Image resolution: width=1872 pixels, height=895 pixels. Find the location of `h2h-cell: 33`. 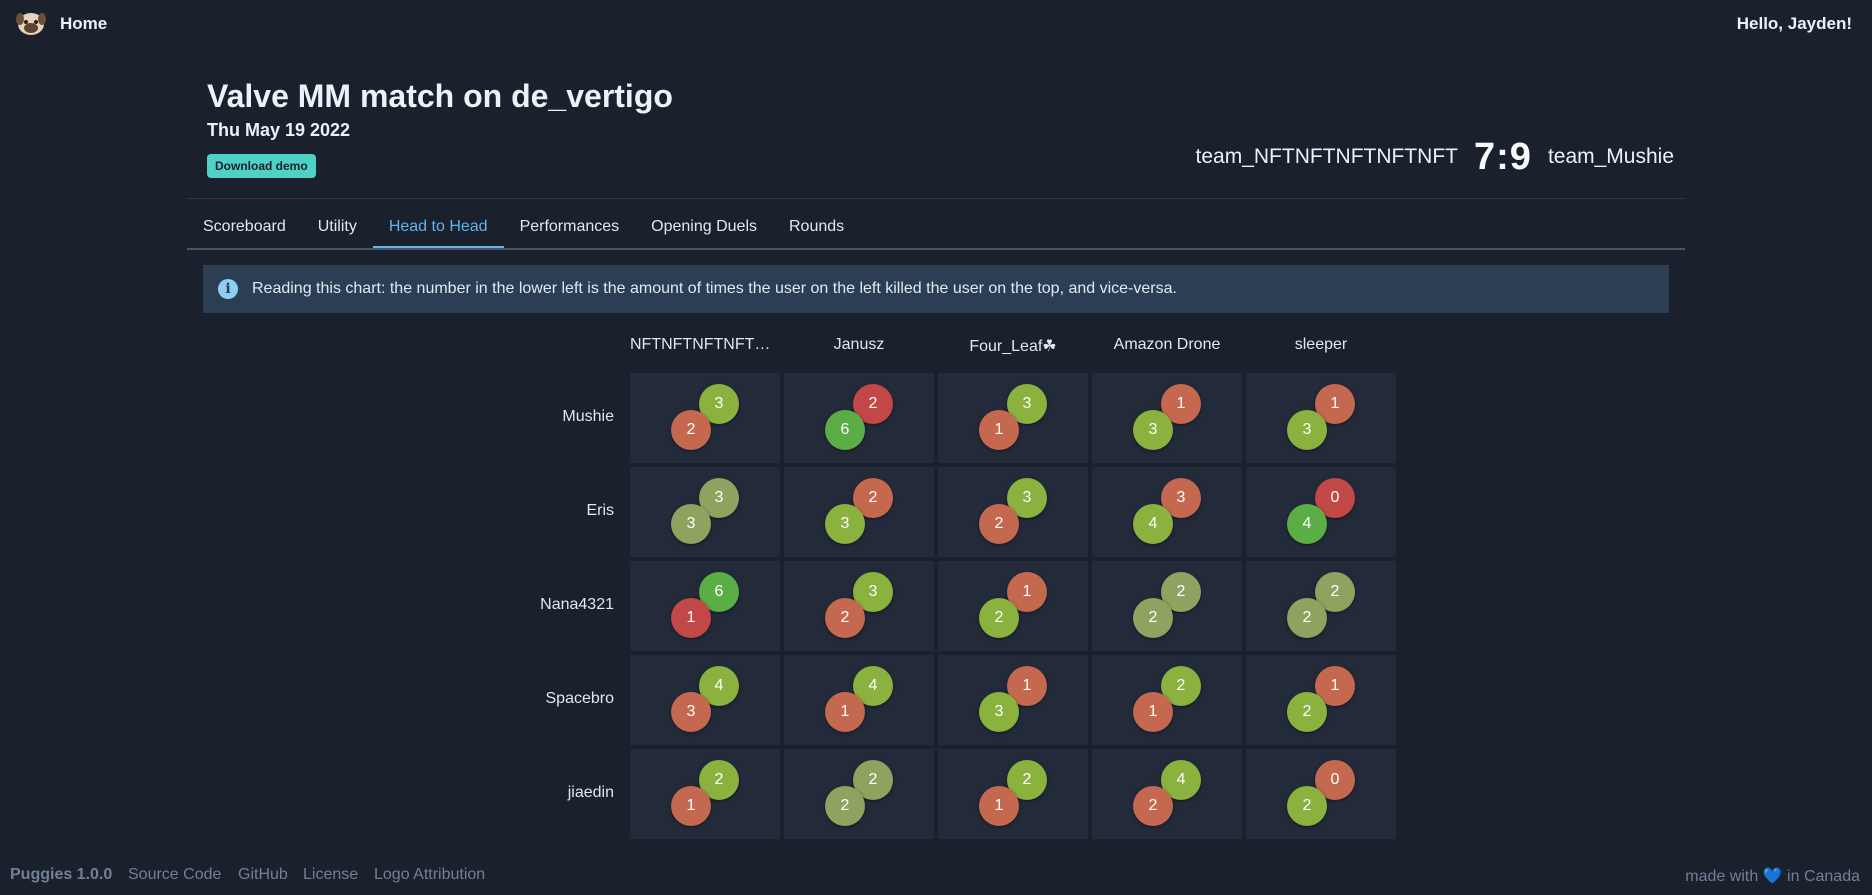

h2h-cell: 33 is located at coordinates (705, 512).